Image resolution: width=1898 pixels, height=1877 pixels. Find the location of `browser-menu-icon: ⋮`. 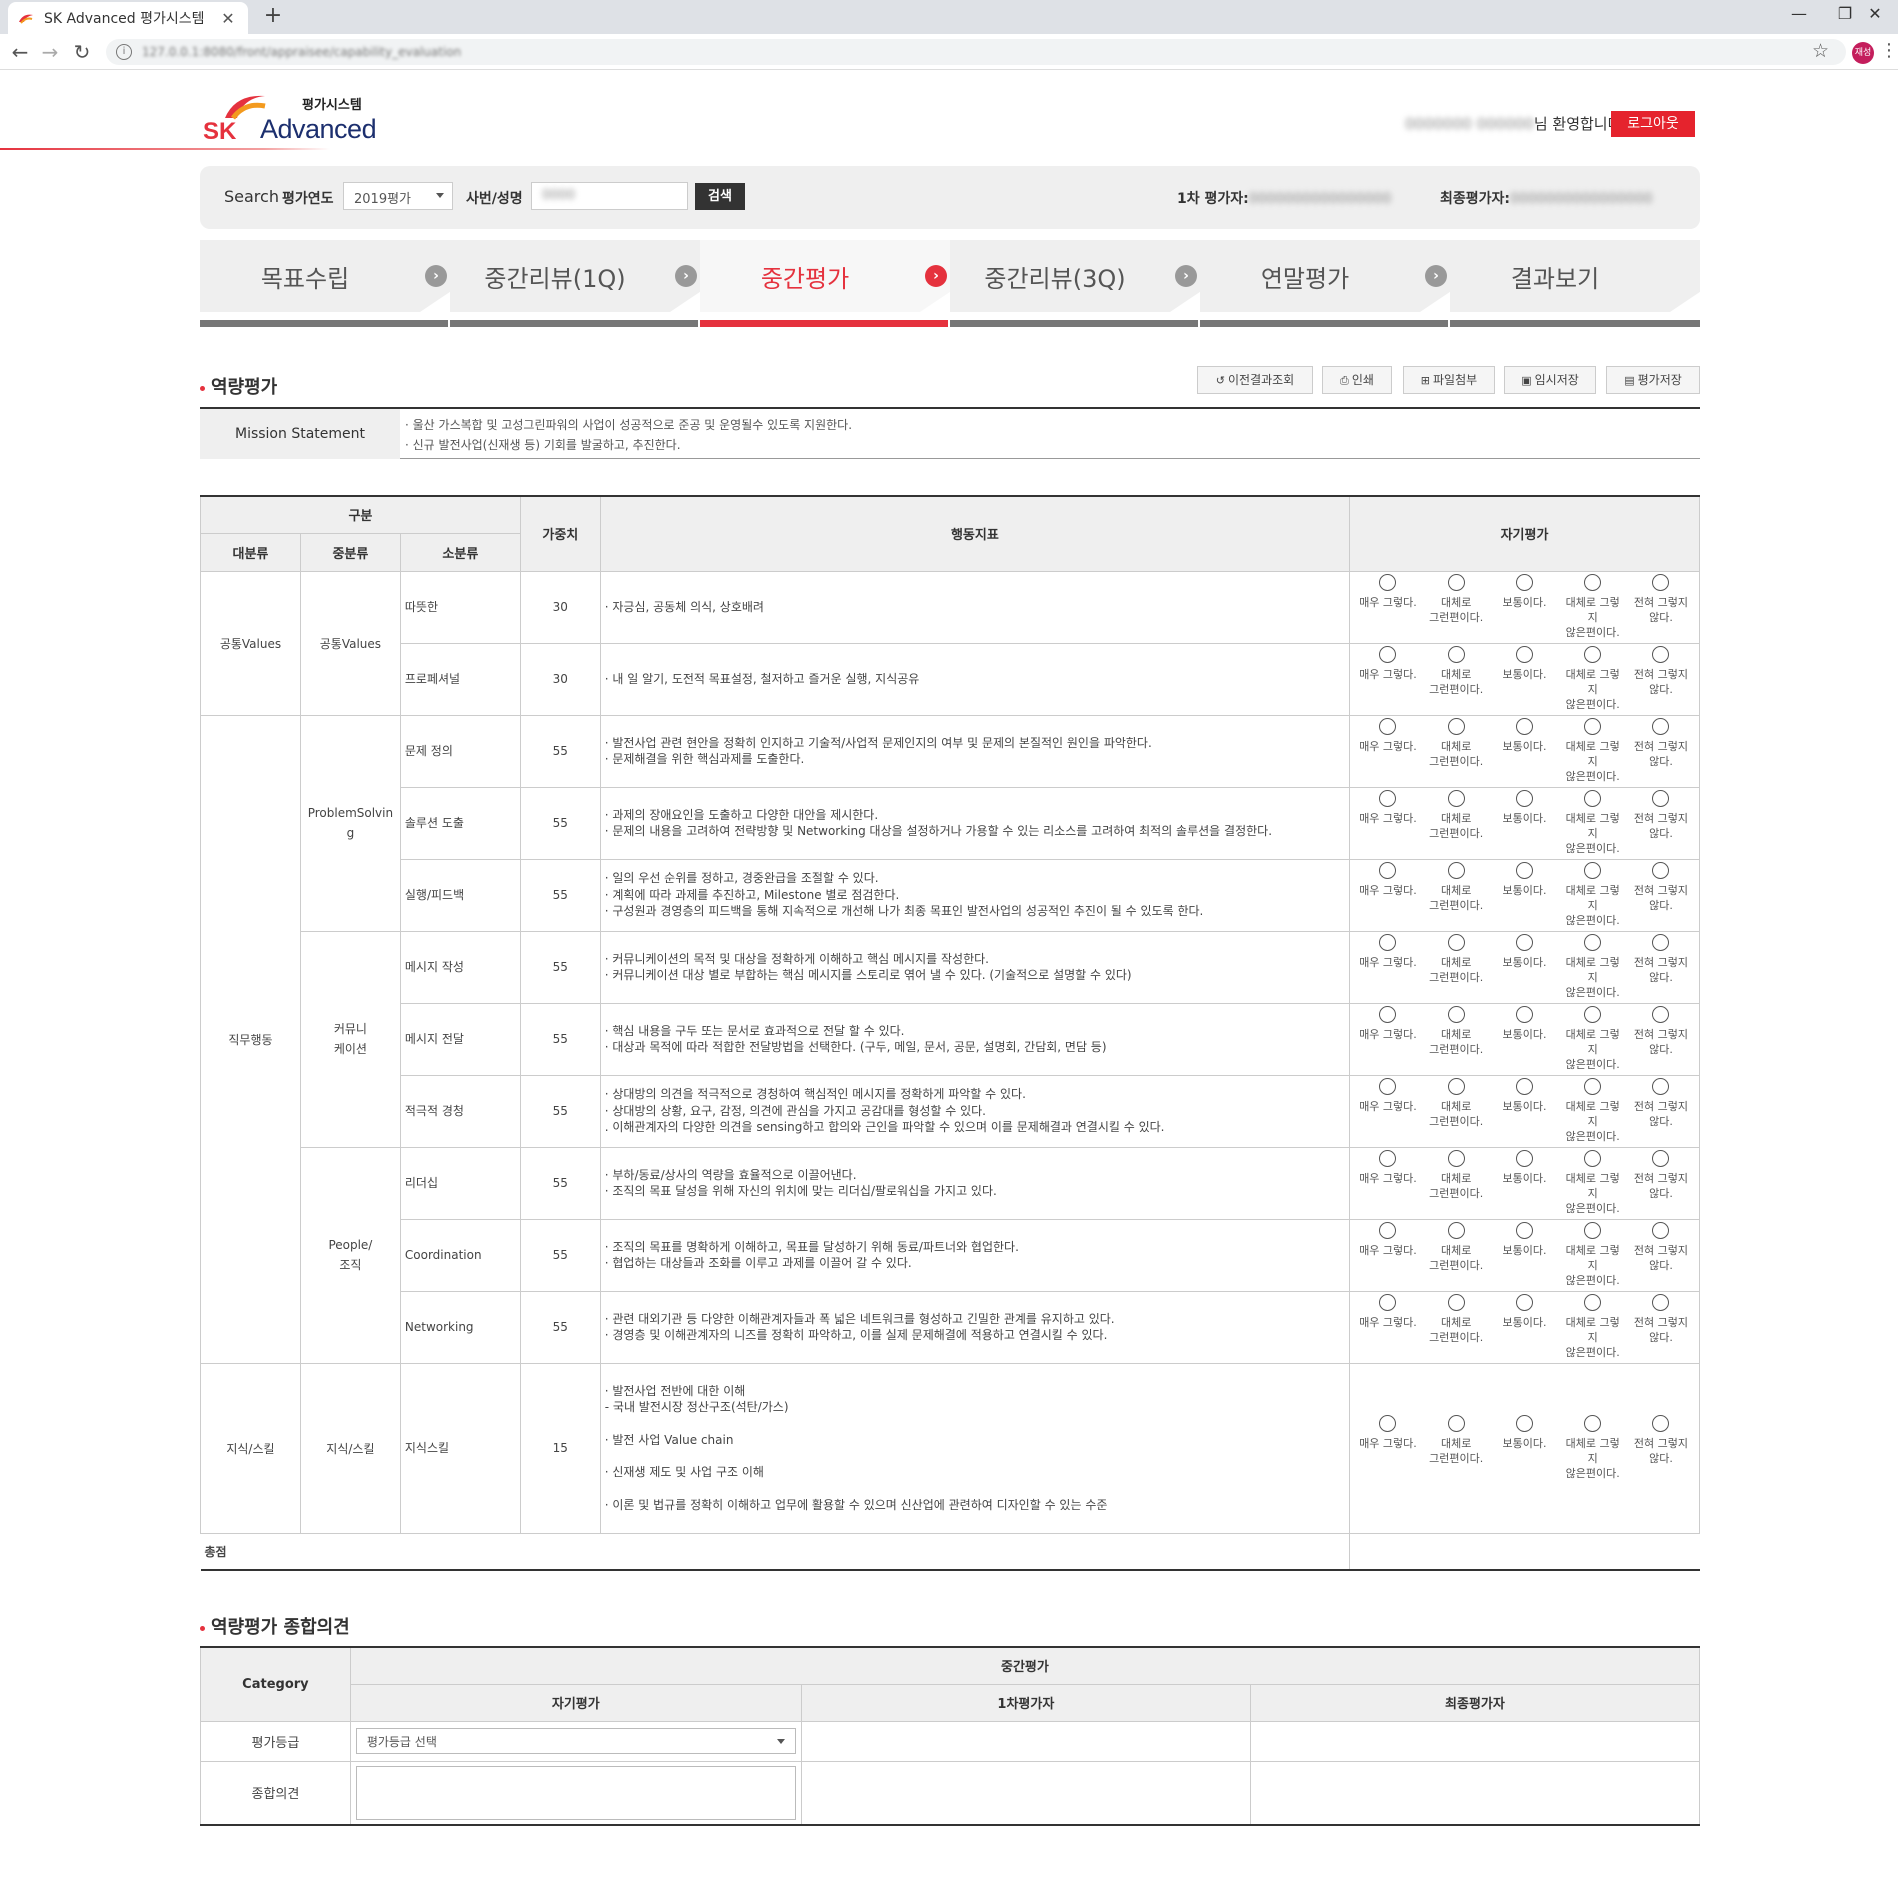

browser-menu-icon: ⋮ is located at coordinates (1889, 50).